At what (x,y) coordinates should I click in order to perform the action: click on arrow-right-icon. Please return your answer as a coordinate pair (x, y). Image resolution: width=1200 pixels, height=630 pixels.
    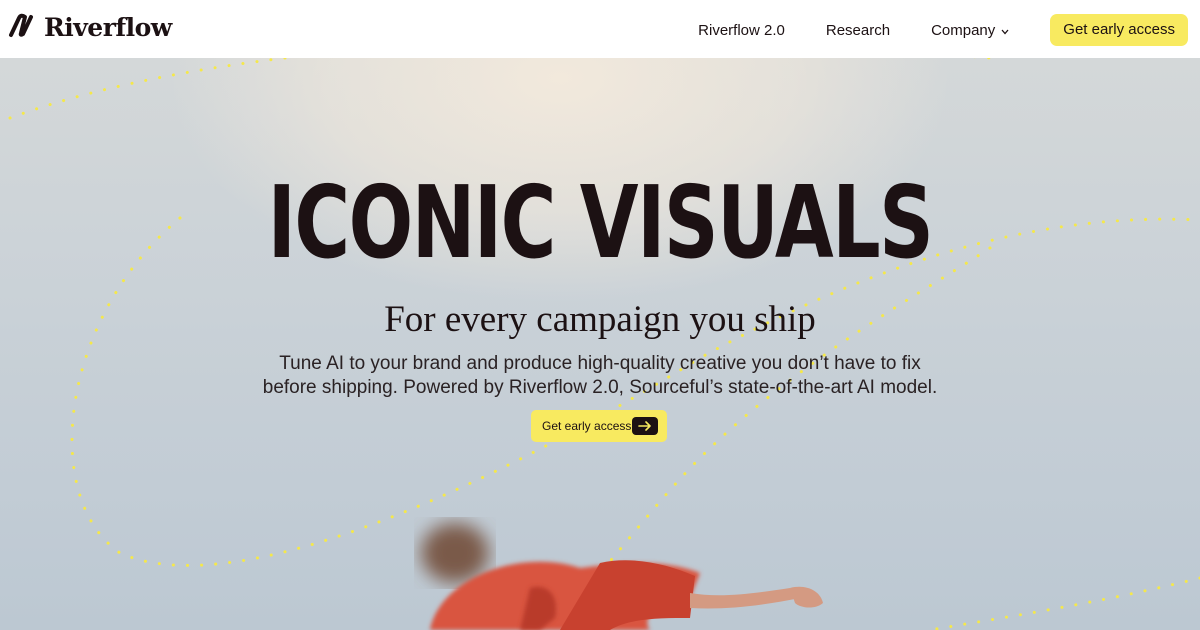
    Looking at the image, I should click on (645, 426).